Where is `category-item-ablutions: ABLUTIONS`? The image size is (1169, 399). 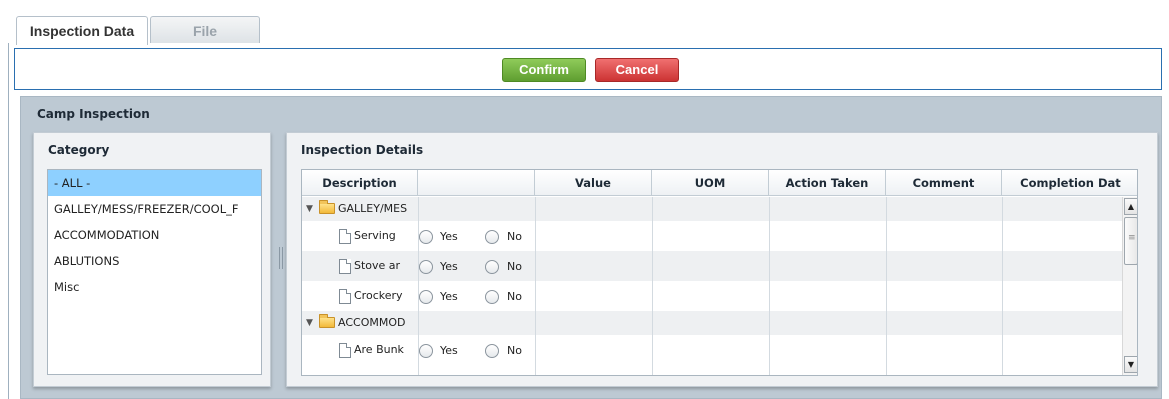
category-item-ablutions: ABLUTIONS is located at coordinates (154, 261).